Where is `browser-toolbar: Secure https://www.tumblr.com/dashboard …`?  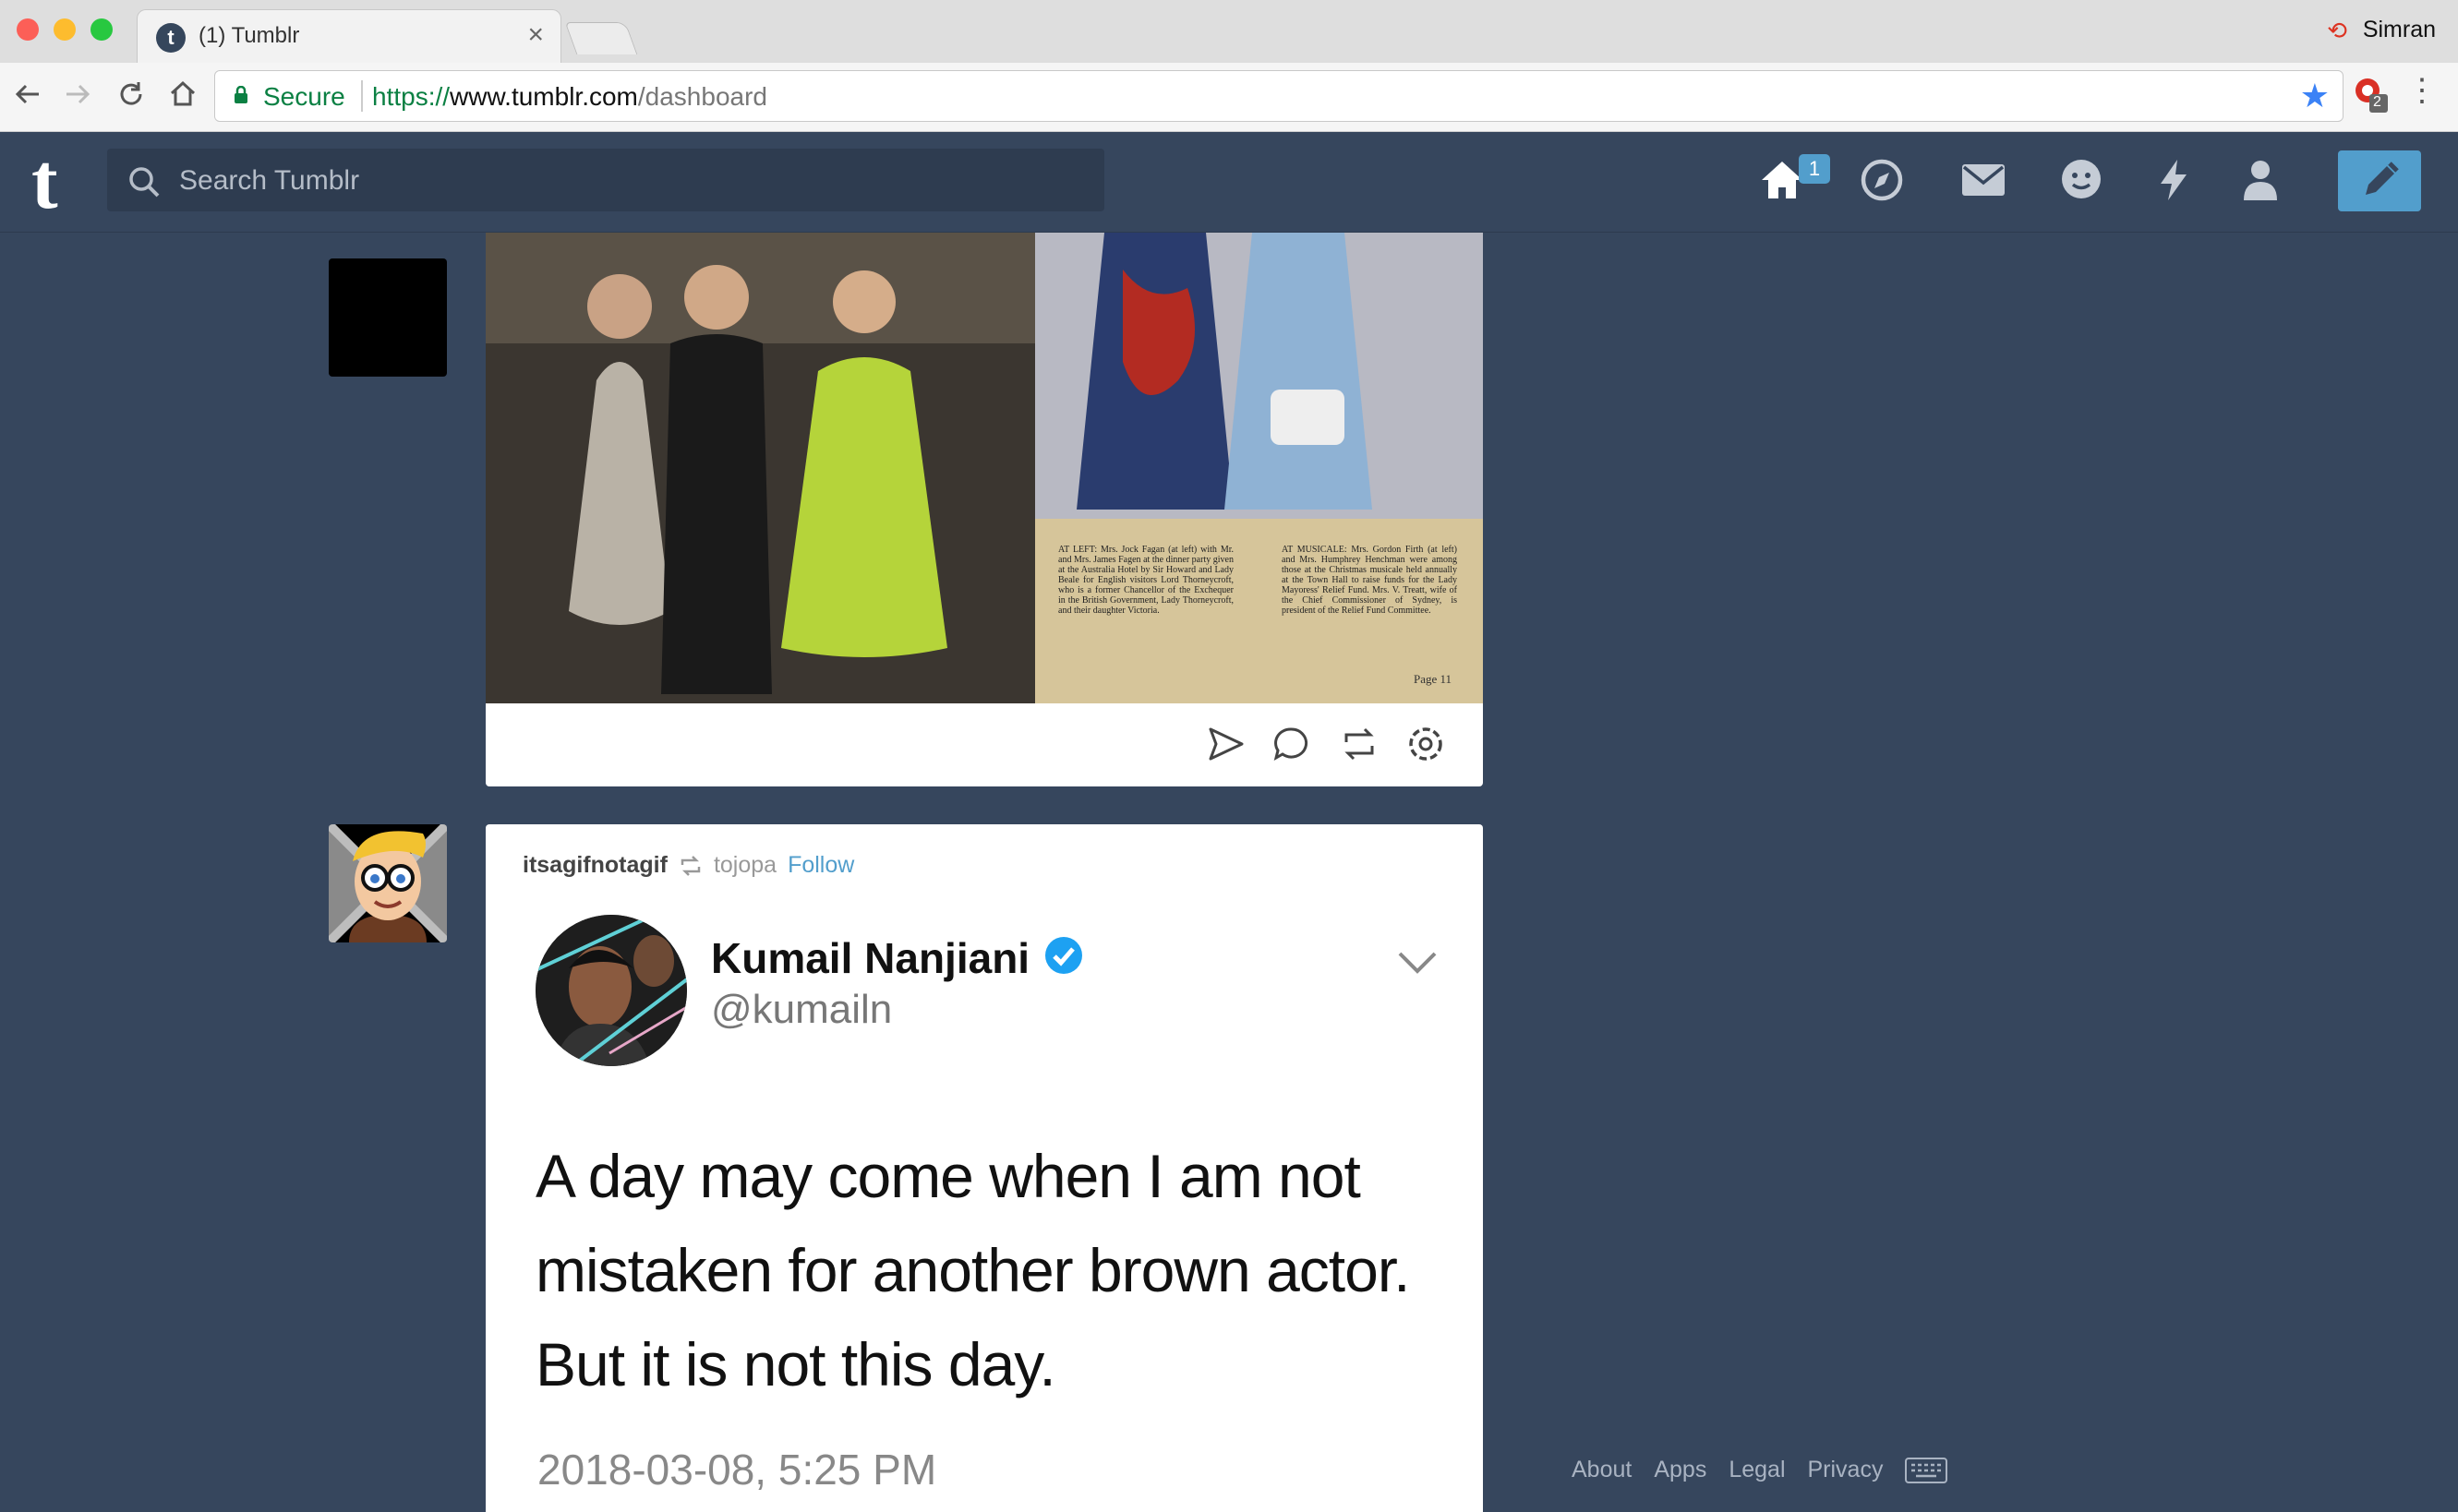 browser-toolbar: Secure https://www.tumblr.com/dashboard … is located at coordinates (1229, 97).